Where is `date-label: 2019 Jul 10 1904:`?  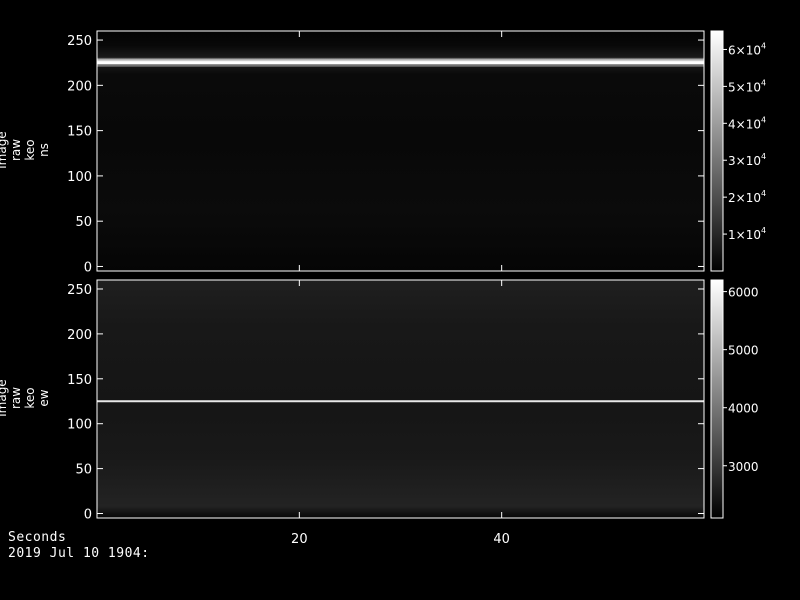 date-label: 2019 Jul 10 1904: is located at coordinates (79, 553).